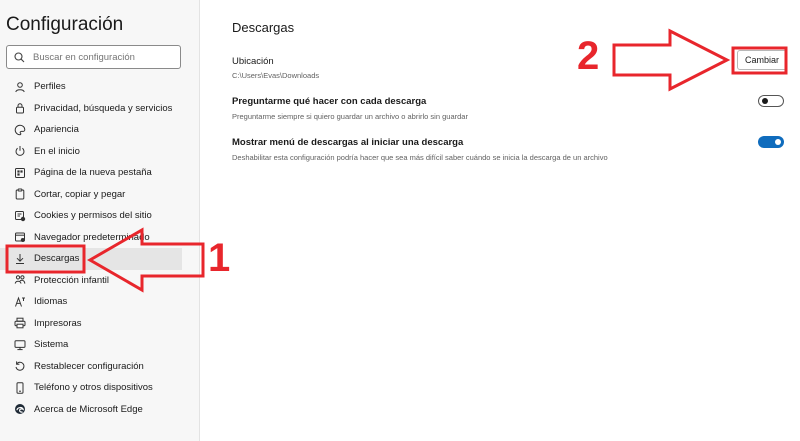 This screenshot has height=441, width=800. I want to click on cookies-icon, so click(19, 215).